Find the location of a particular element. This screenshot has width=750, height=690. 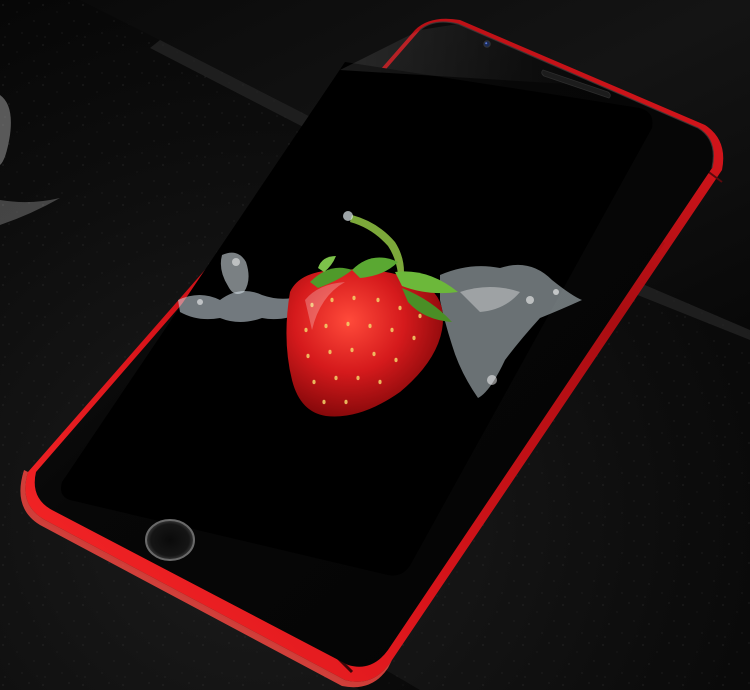

front-camera-icon is located at coordinates (487, 44).